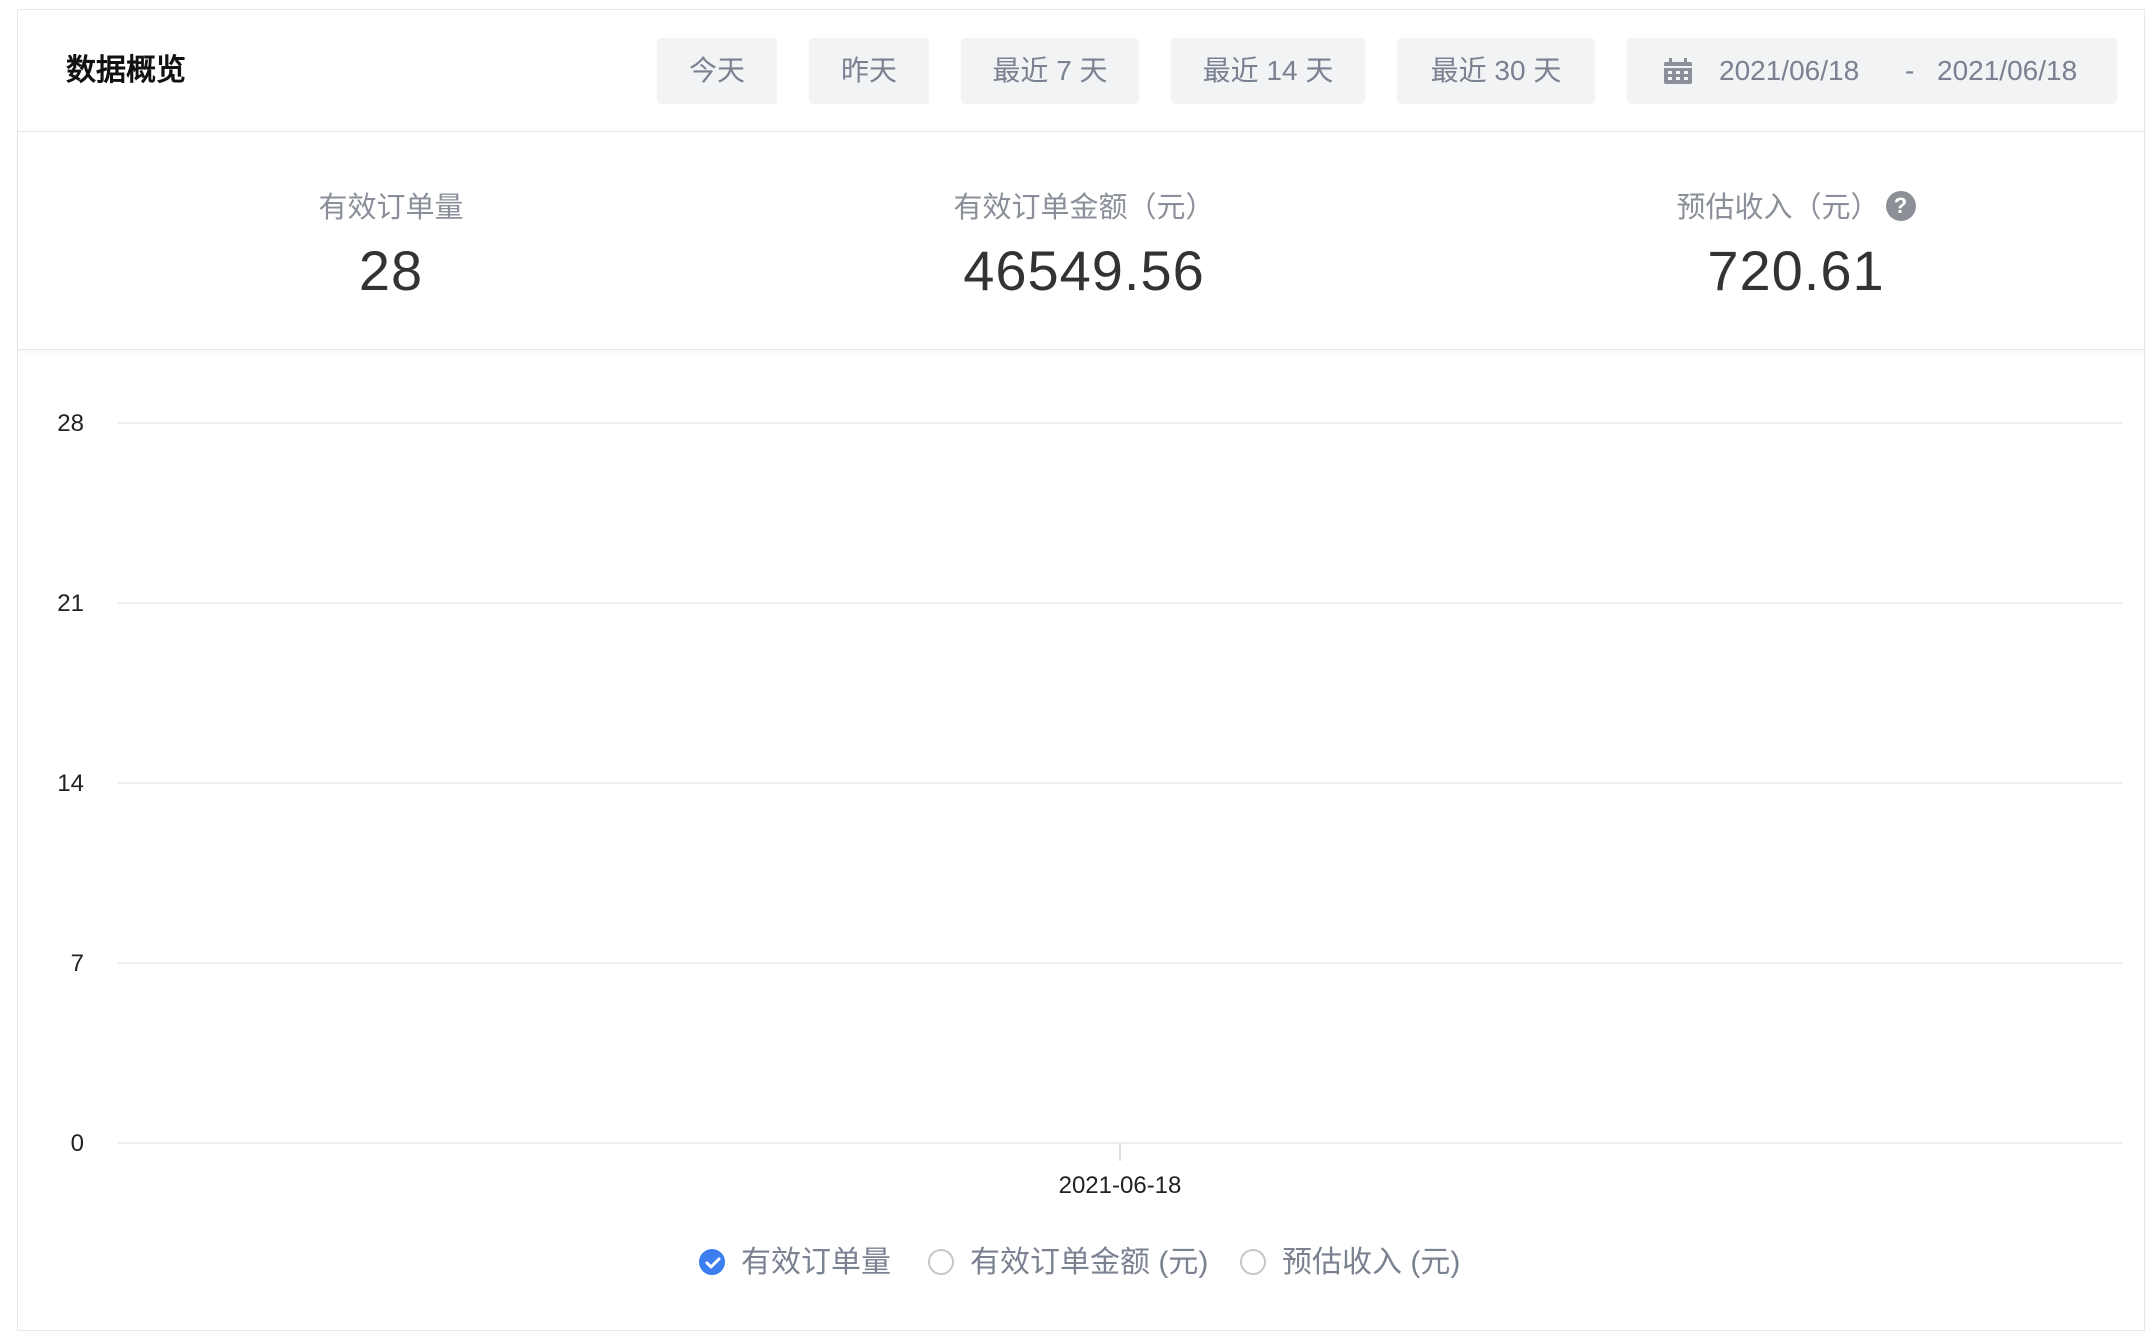 This screenshot has height=1344, width=2156. Describe the element at coordinates (717, 71) in the screenshot. I see `today-button: 今天` at that location.